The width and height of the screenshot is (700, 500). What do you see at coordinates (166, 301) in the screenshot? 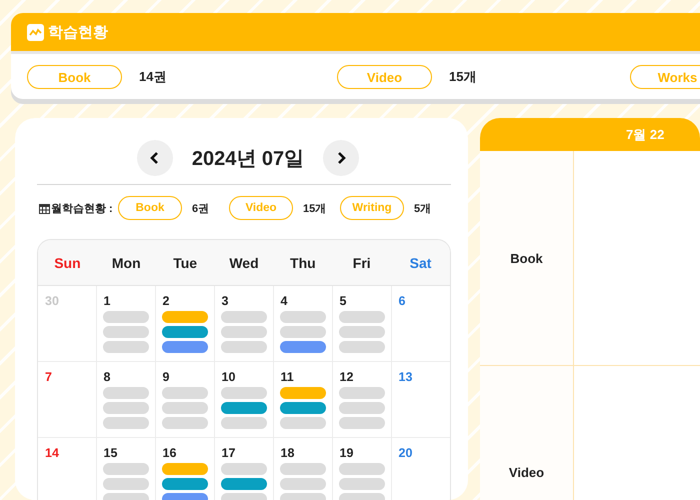
I see `day-number: 2` at bounding box center [166, 301].